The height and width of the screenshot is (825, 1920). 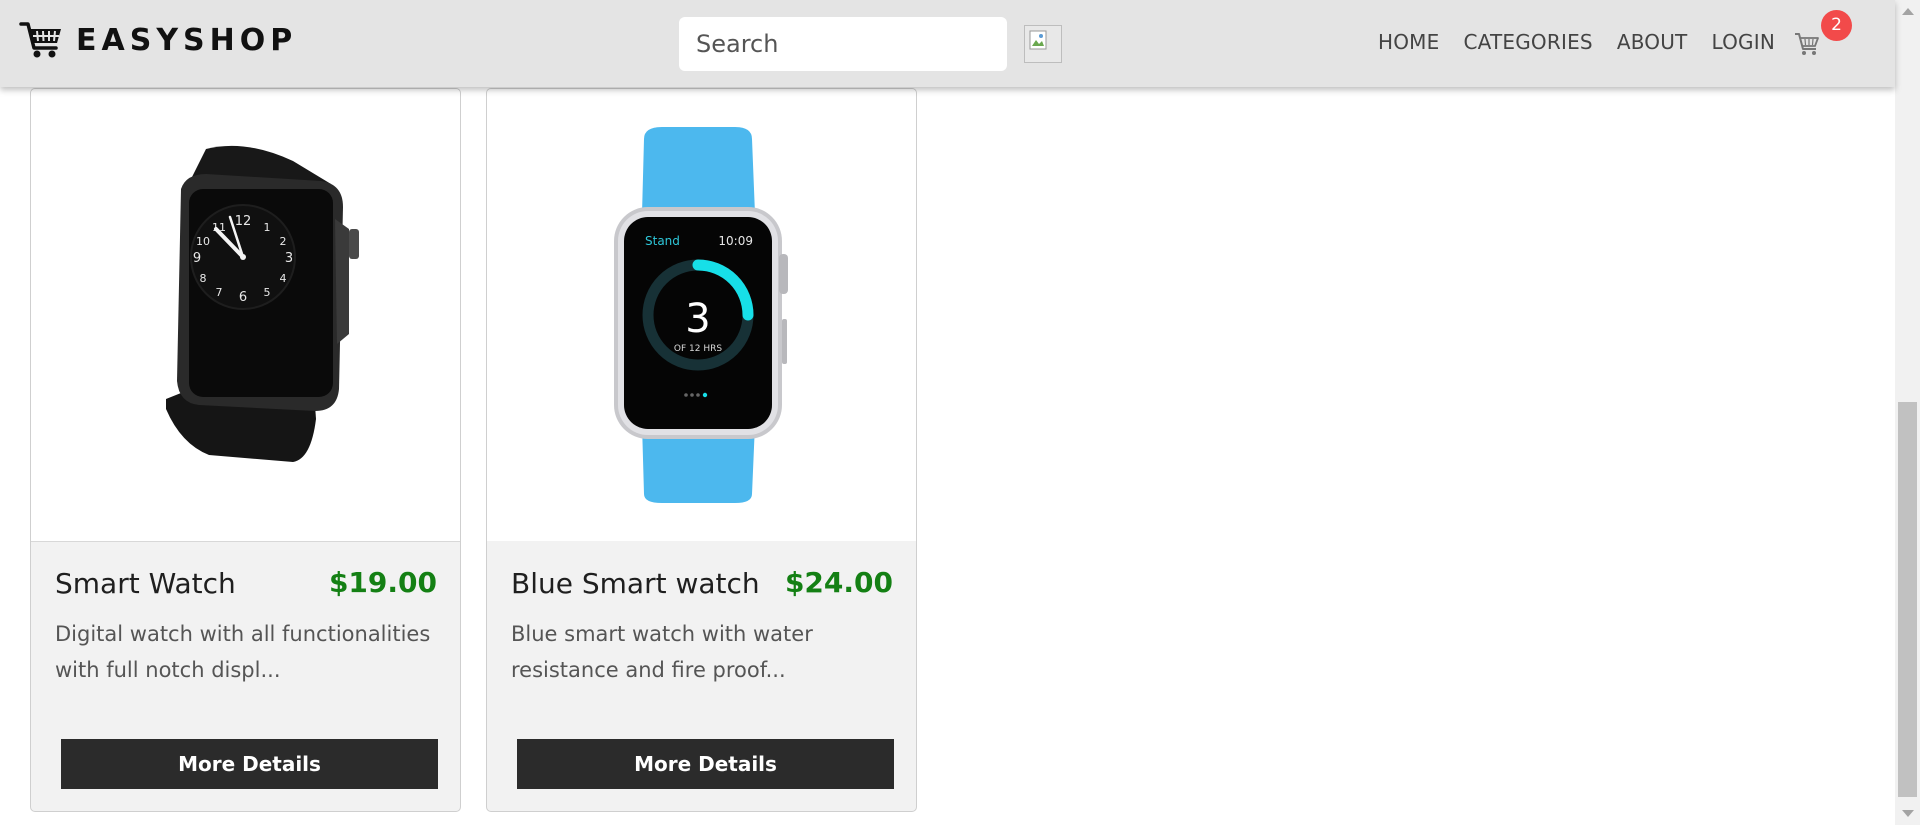 I want to click on broken-image-icon, so click(x=1038, y=40).